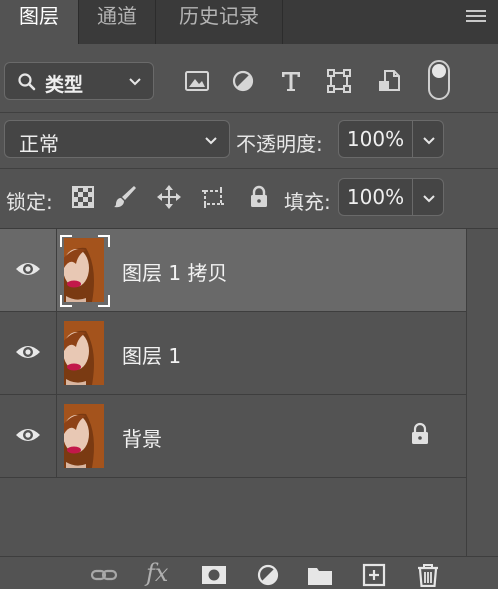  I want to click on blend-mode-value: 正常, so click(39, 144).